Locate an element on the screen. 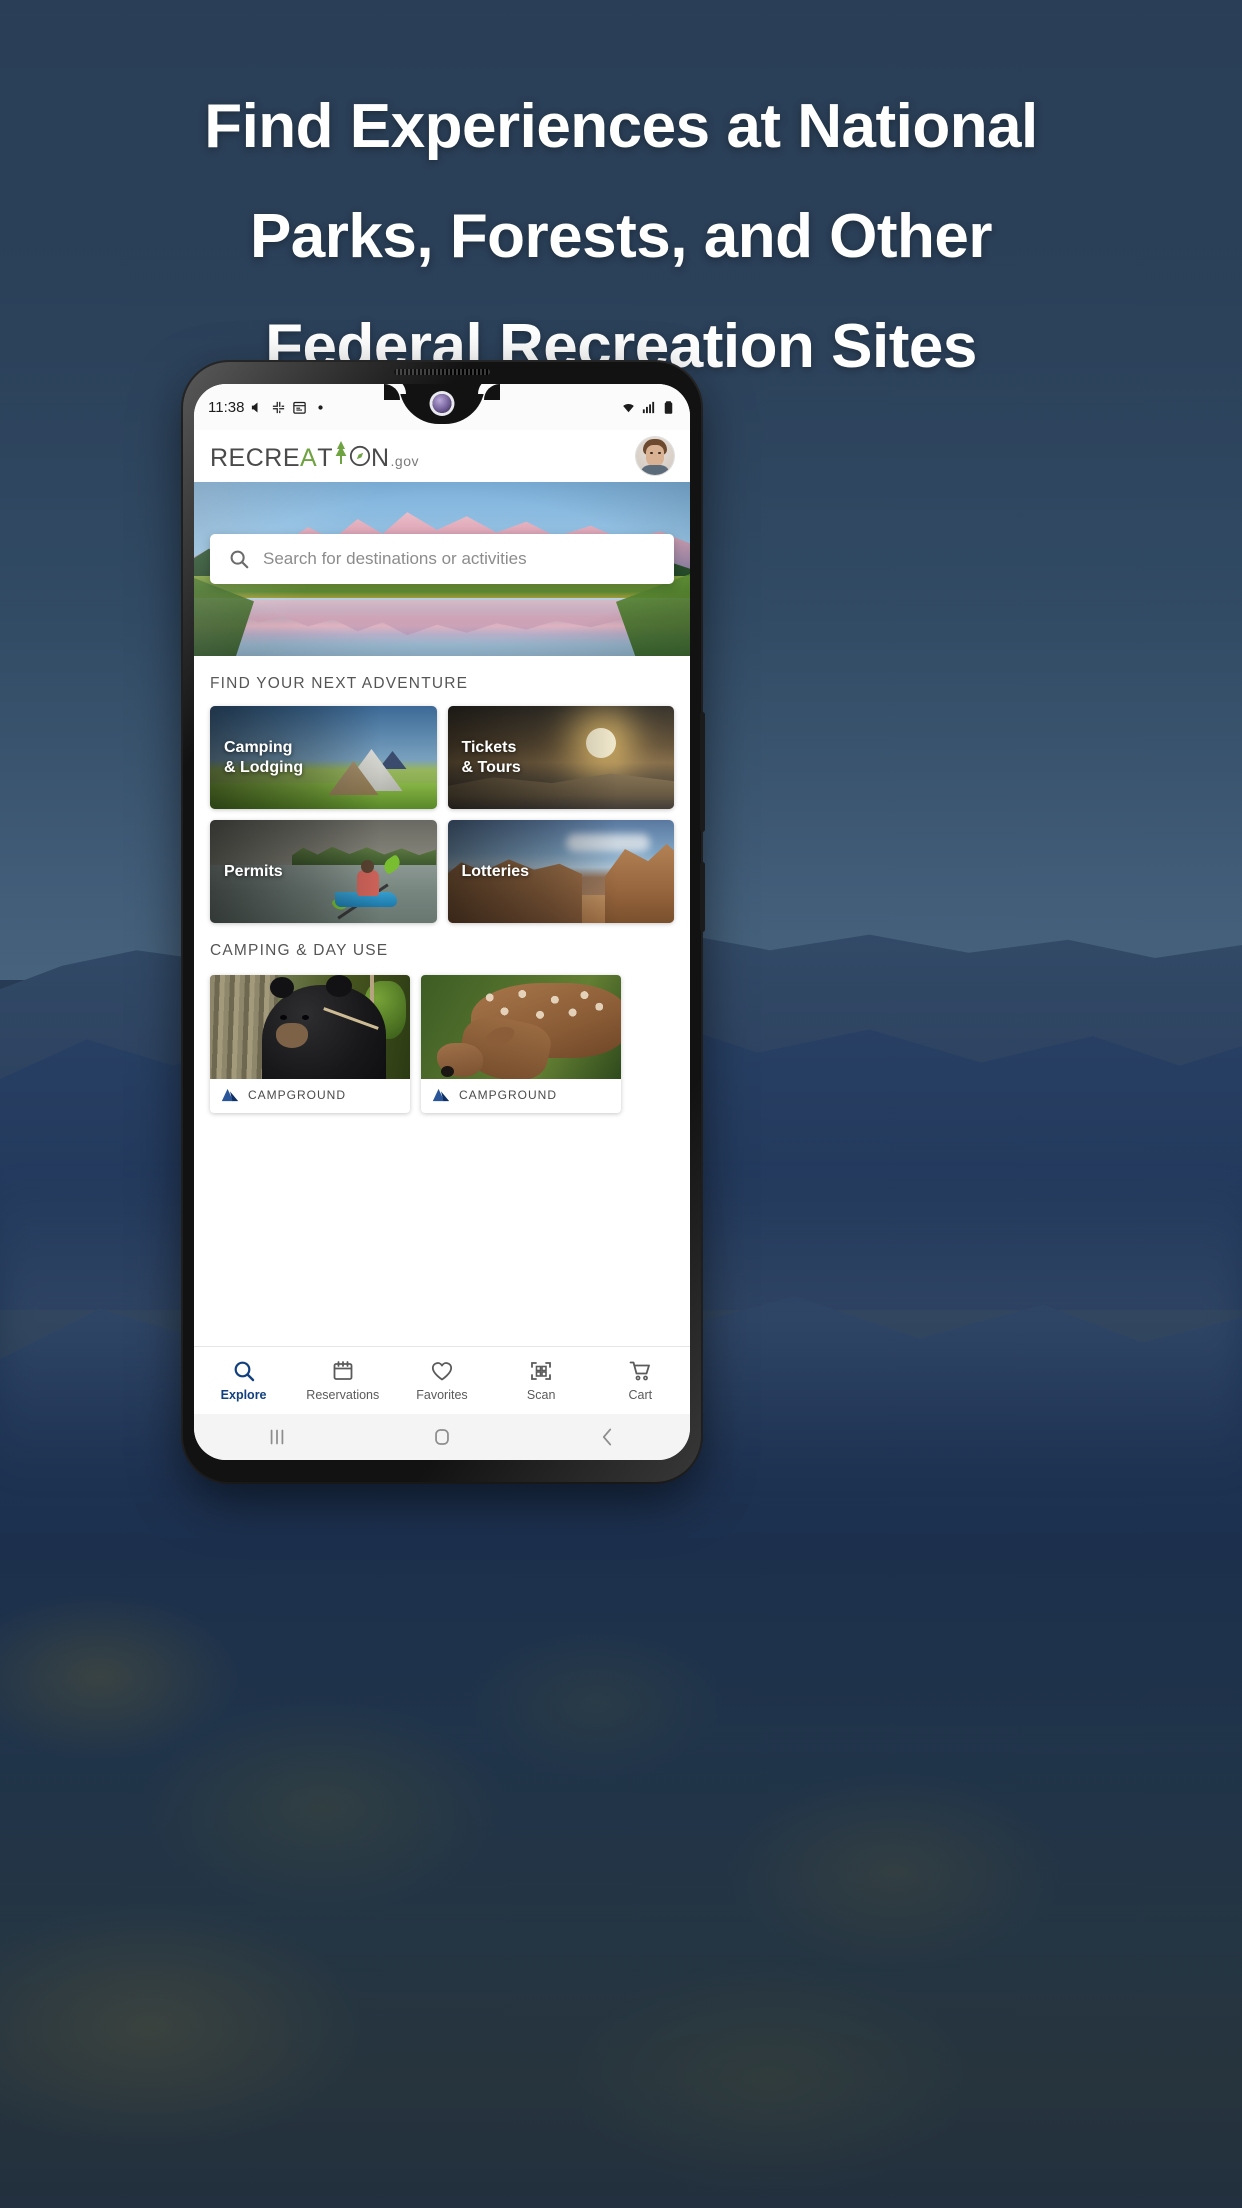  volume-button is located at coordinates (702, 772).